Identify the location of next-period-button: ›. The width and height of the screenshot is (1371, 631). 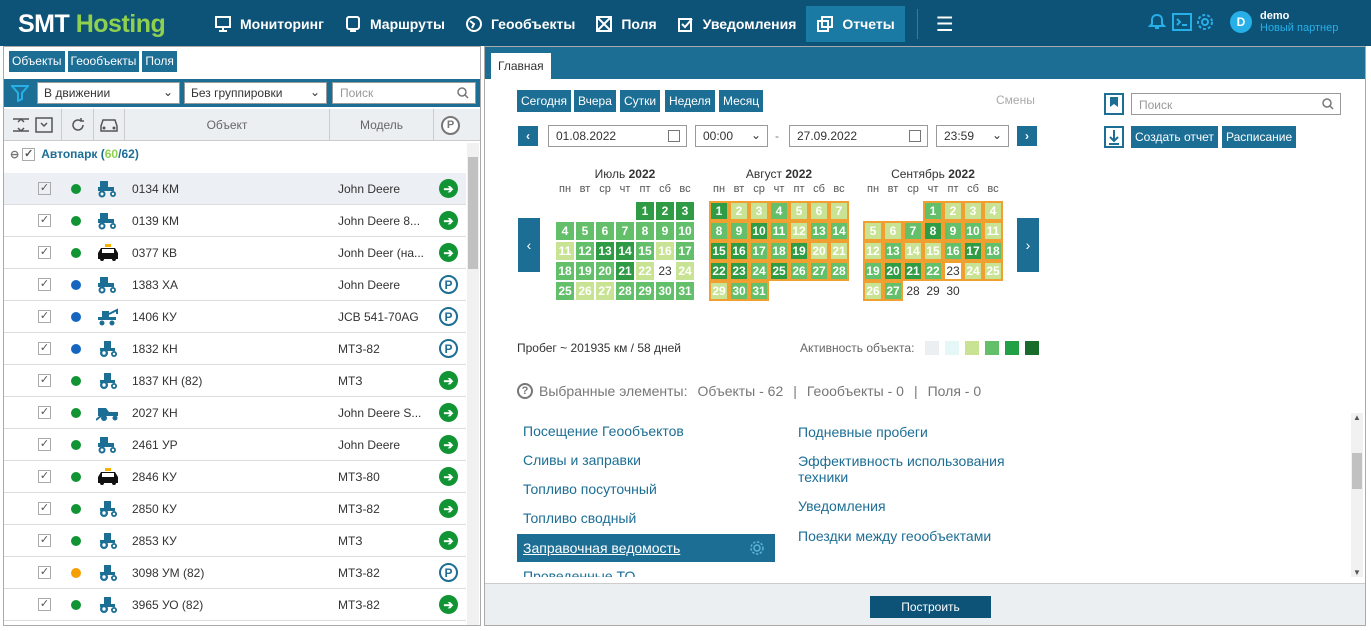
(1027, 136).